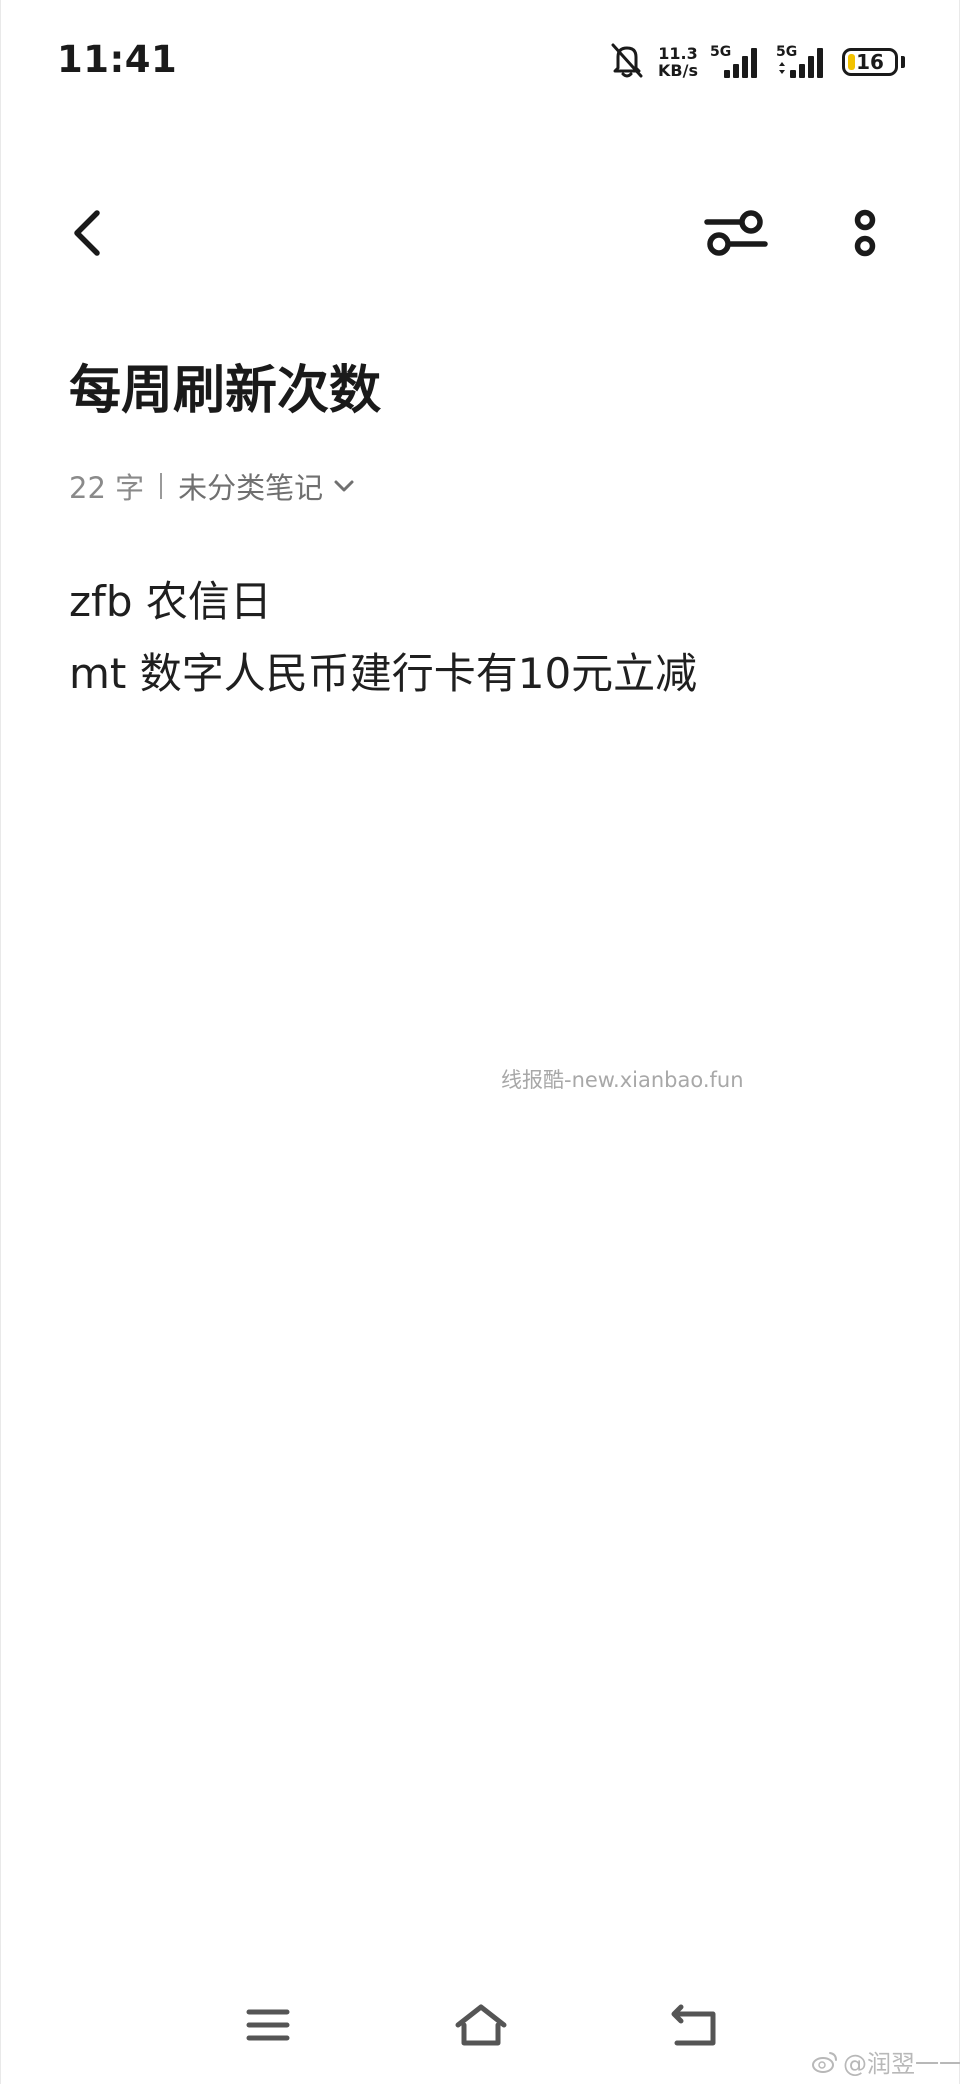 Image resolution: width=960 pixels, height=2084 pixels. I want to click on bell-off-icon, so click(627, 62).